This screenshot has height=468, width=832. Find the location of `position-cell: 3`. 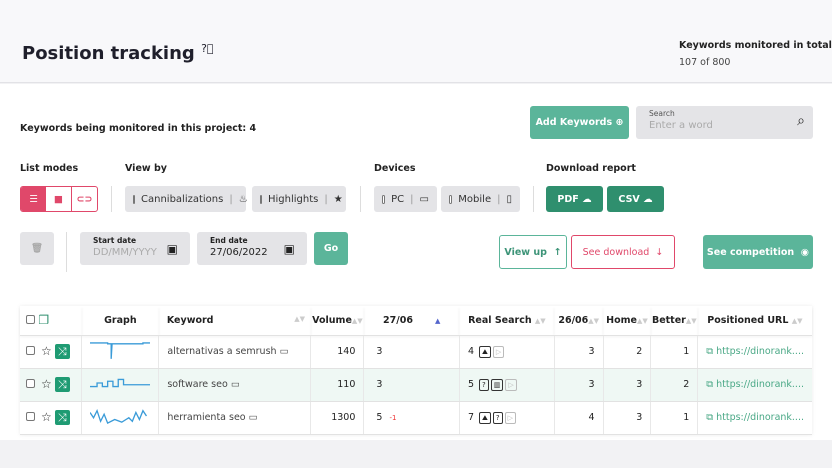

position-cell: 3 is located at coordinates (379, 384).